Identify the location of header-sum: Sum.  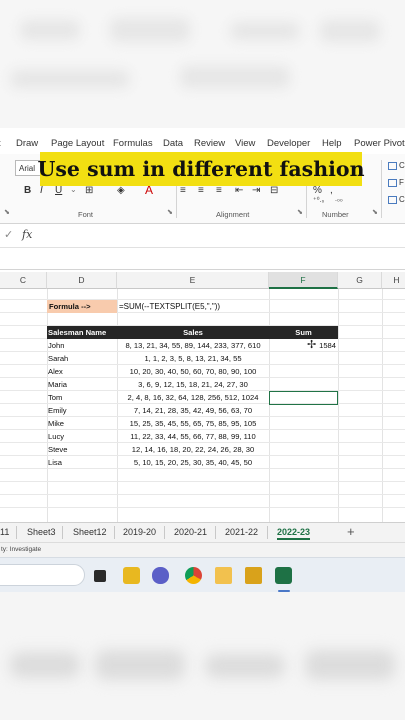
(303, 332).